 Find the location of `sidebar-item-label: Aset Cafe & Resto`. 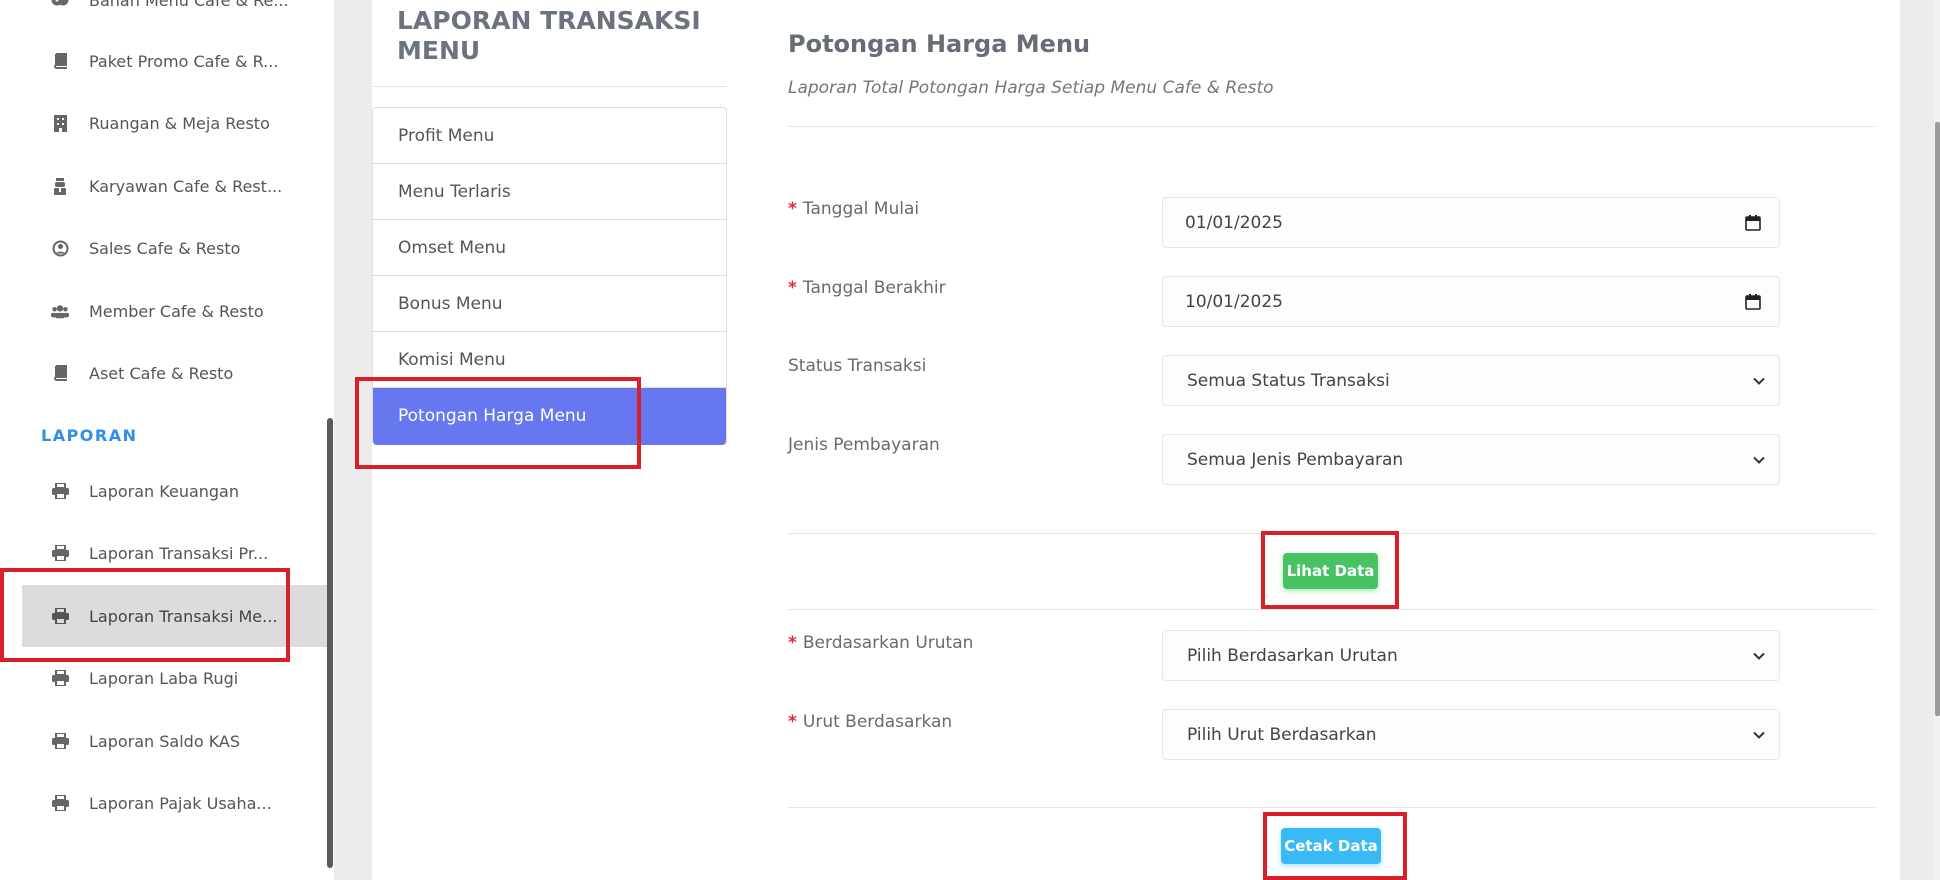

sidebar-item-label: Aset Cafe & Resto is located at coordinates (161, 373).